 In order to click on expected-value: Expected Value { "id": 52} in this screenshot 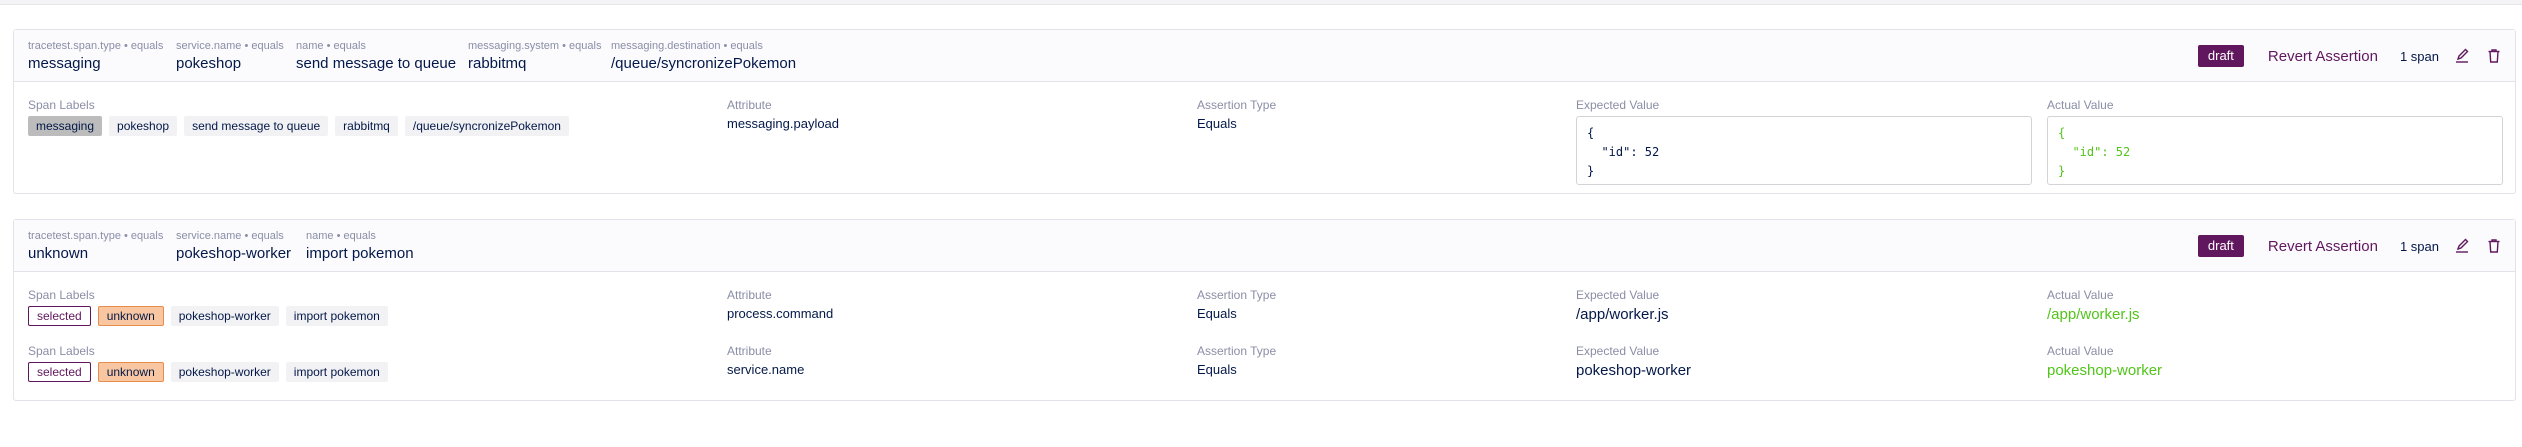, I will do `click(1804, 141)`.